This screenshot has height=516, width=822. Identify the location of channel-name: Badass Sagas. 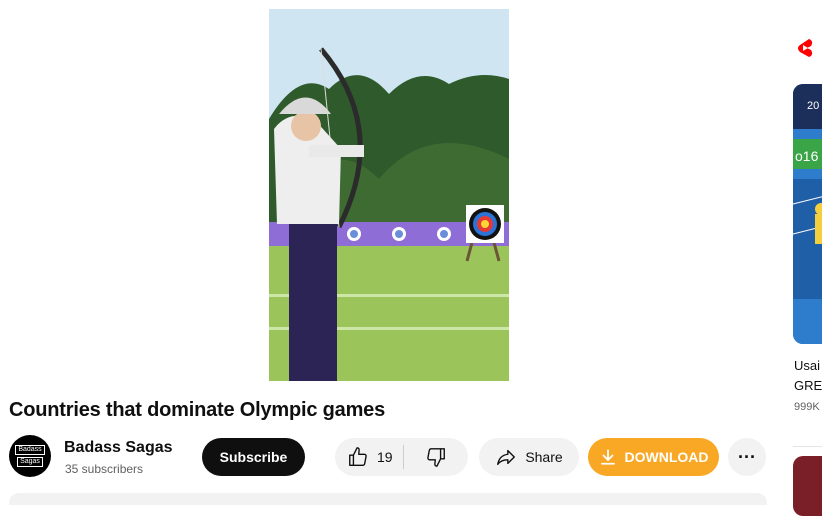
(118, 448).